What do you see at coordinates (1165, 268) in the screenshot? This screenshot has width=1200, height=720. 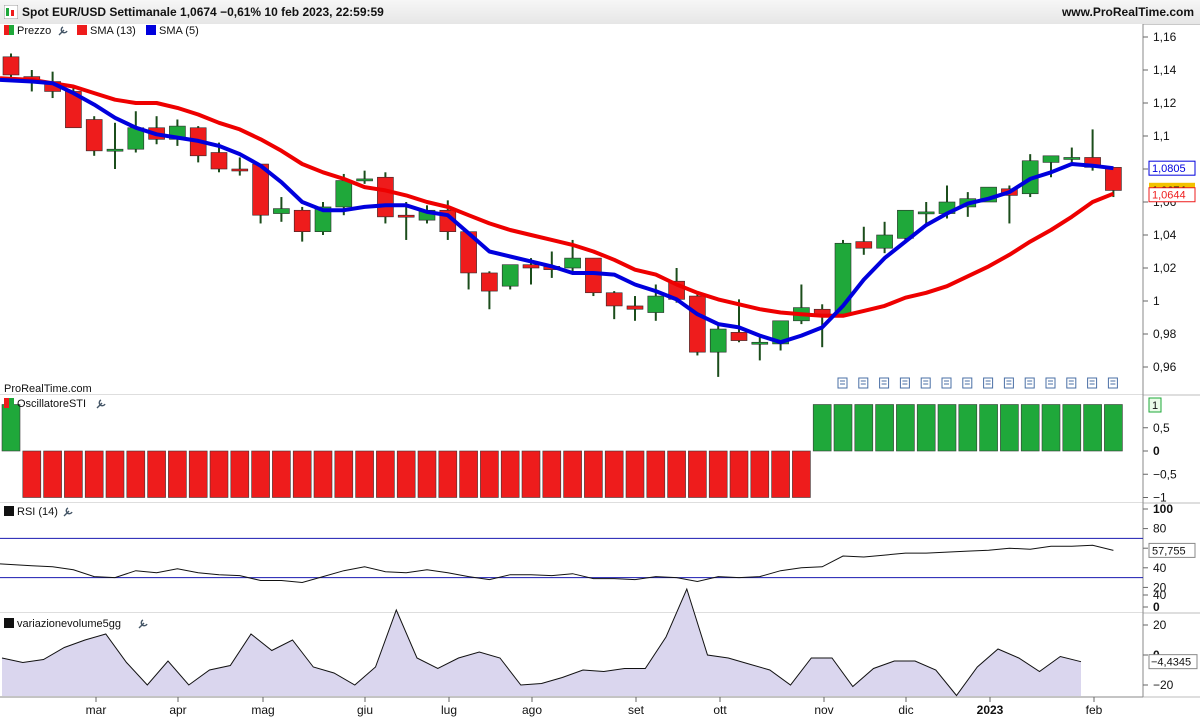 I see `price-tick-label: 1,02` at bounding box center [1165, 268].